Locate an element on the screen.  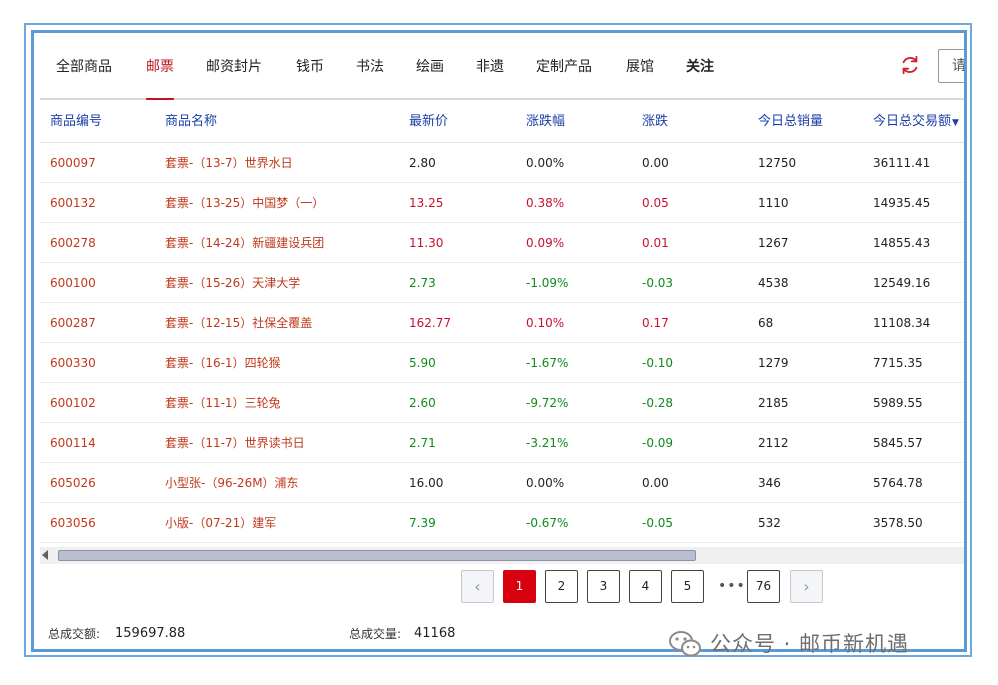
horizontal-scrollbar is located at coordinates (502, 555).